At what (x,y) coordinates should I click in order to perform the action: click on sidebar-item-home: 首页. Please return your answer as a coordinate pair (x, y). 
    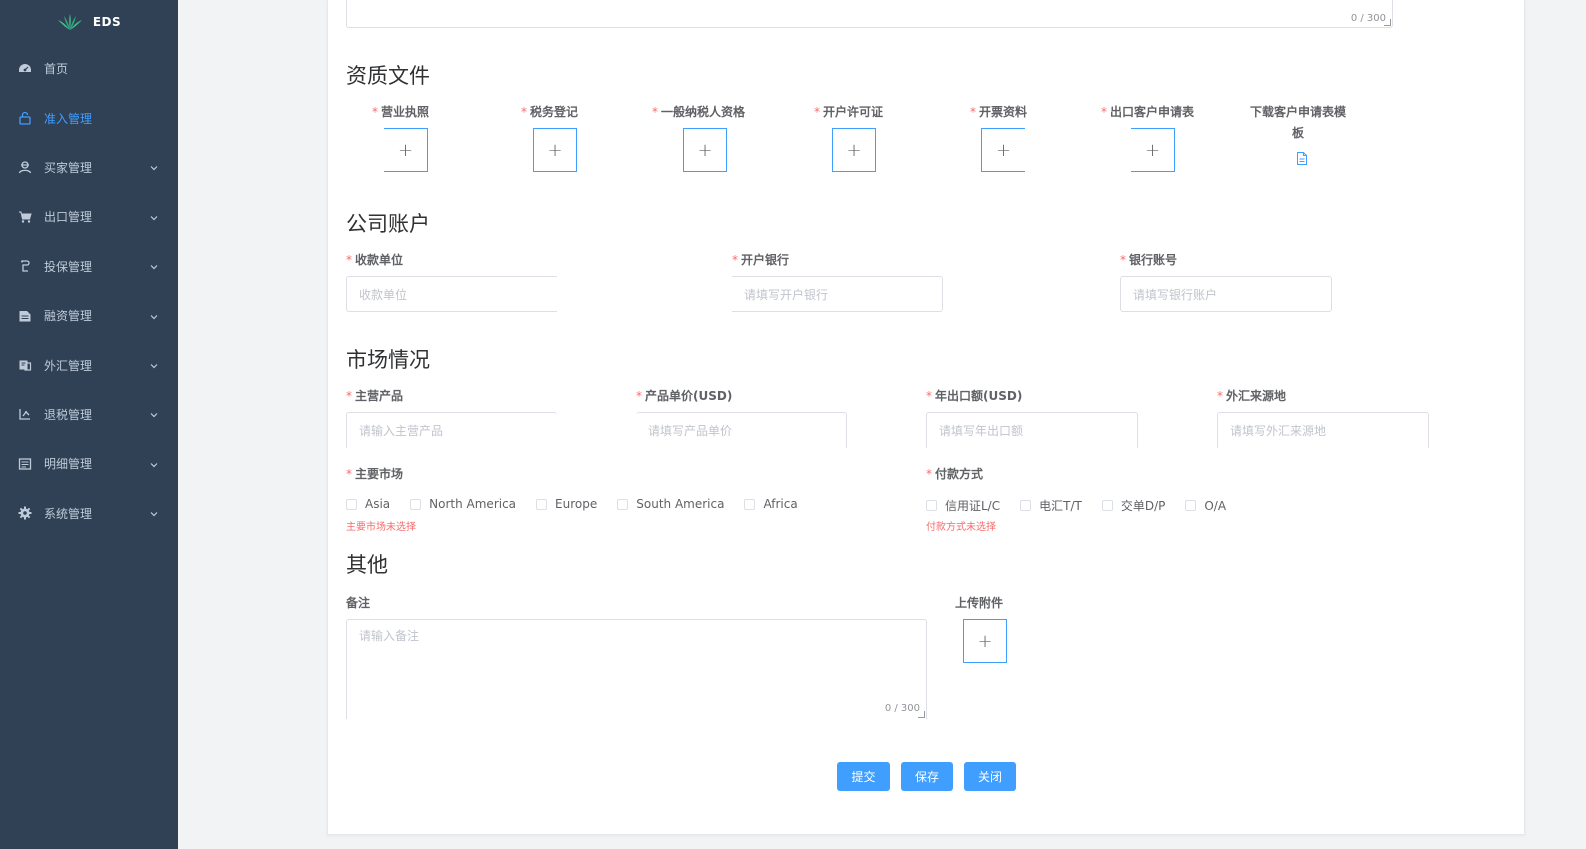
    Looking at the image, I should click on (89, 68).